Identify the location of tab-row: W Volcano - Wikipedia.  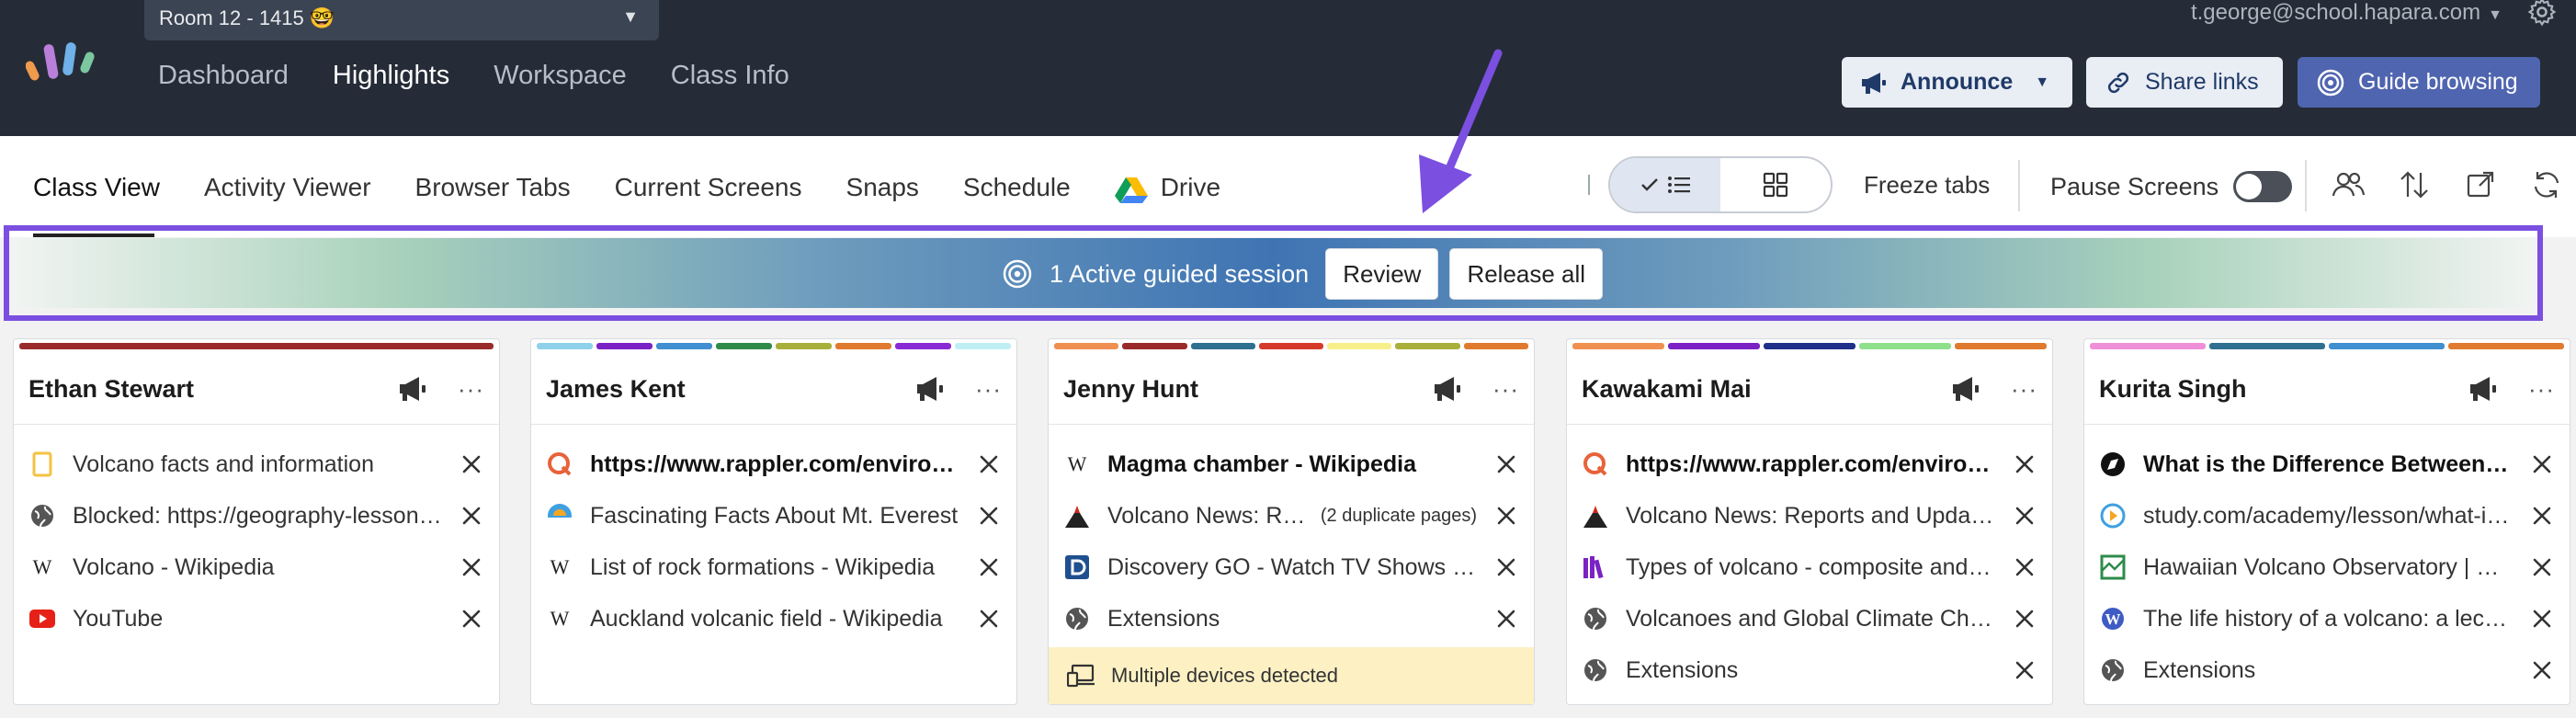
(256, 567).